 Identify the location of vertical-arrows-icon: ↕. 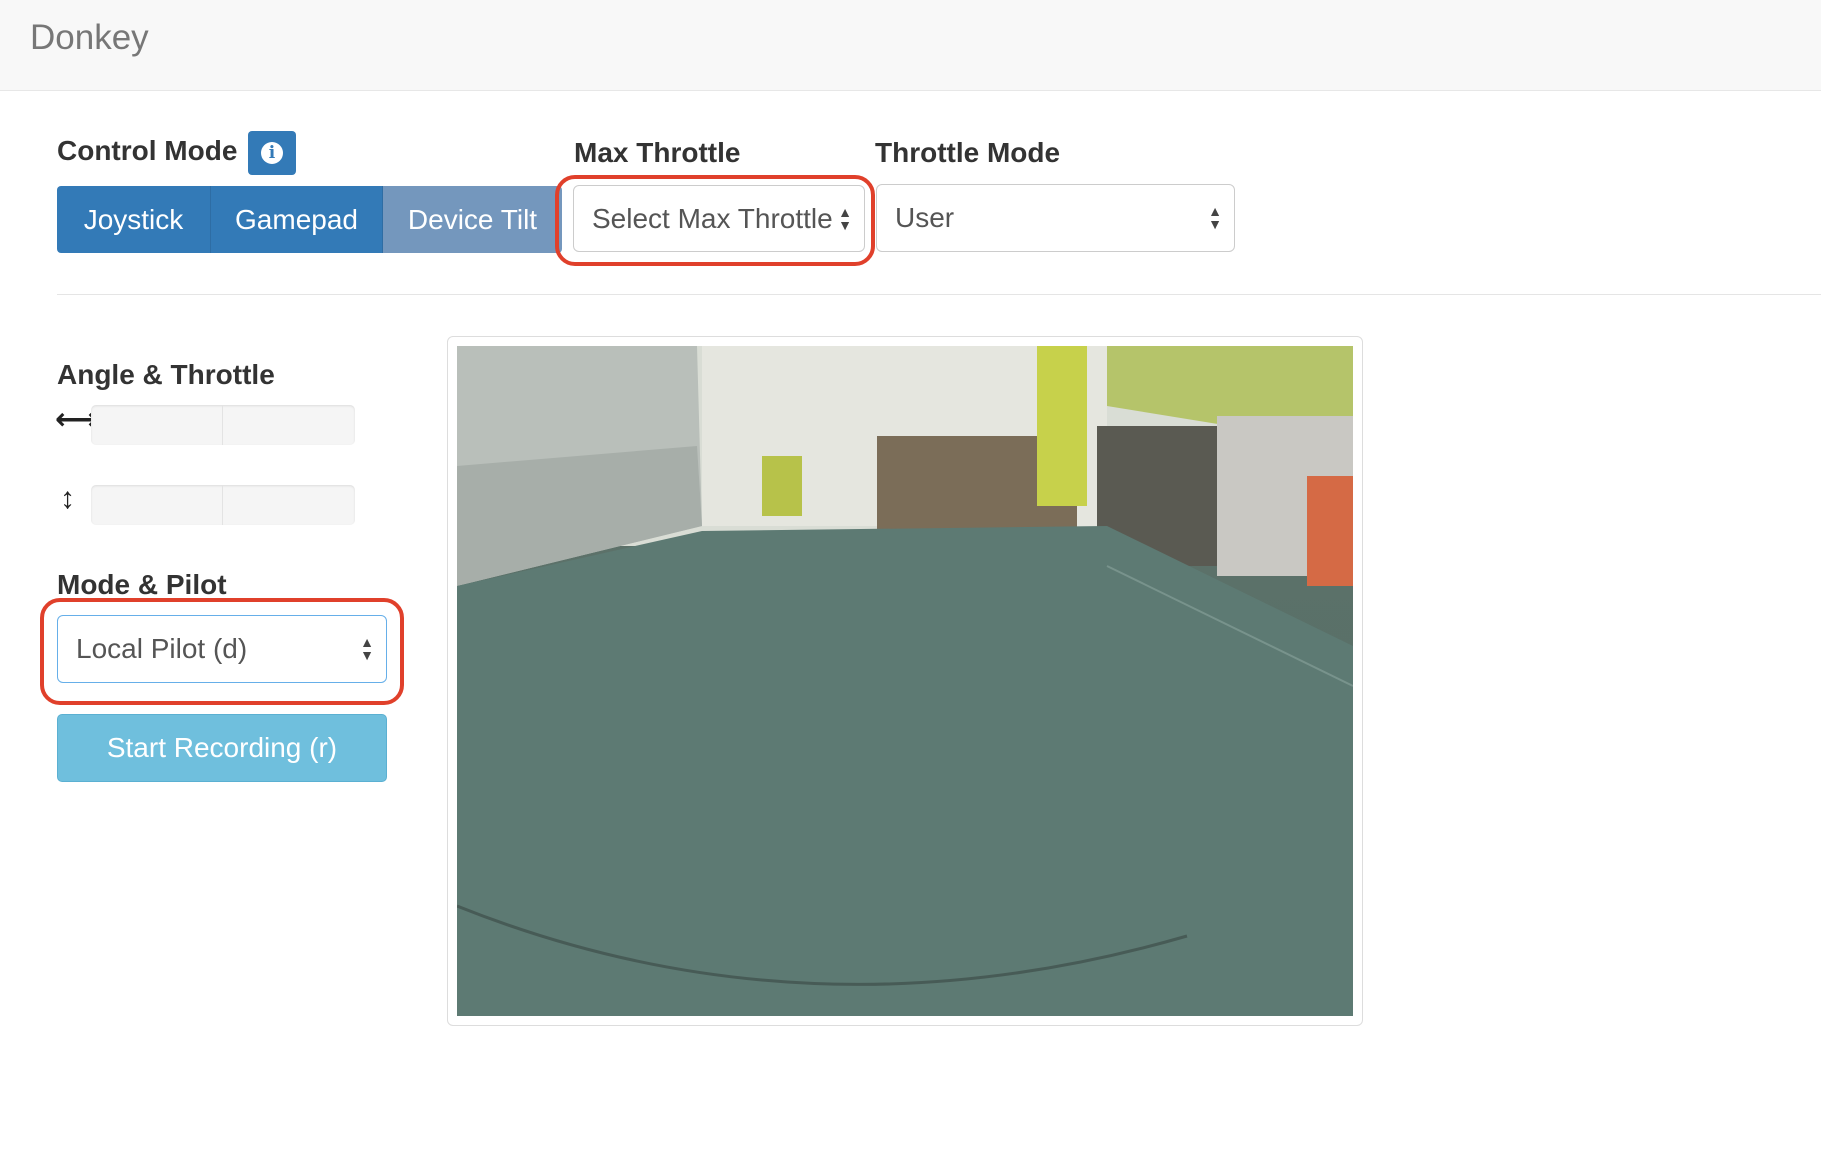
(67, 498).